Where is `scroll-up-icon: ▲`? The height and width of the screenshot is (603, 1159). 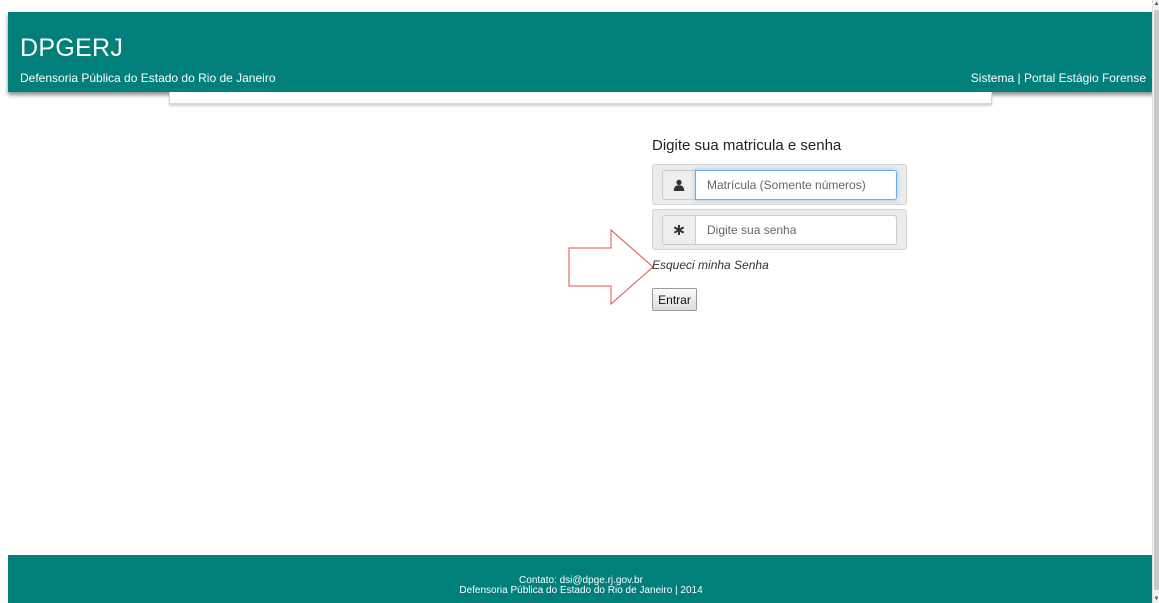
scroll-up-icon: ▲ is located at coordinates (1156, 4).